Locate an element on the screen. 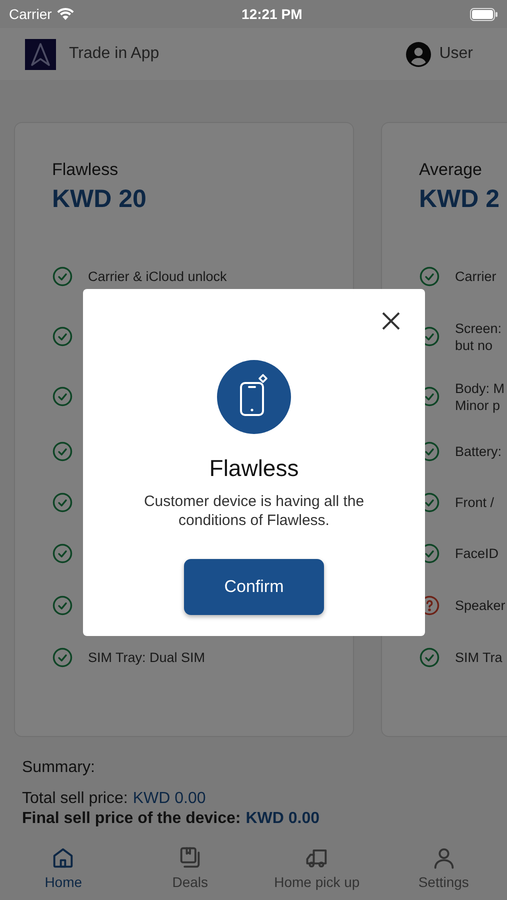  condition-text: Front / is located at coordinates (474, 502).